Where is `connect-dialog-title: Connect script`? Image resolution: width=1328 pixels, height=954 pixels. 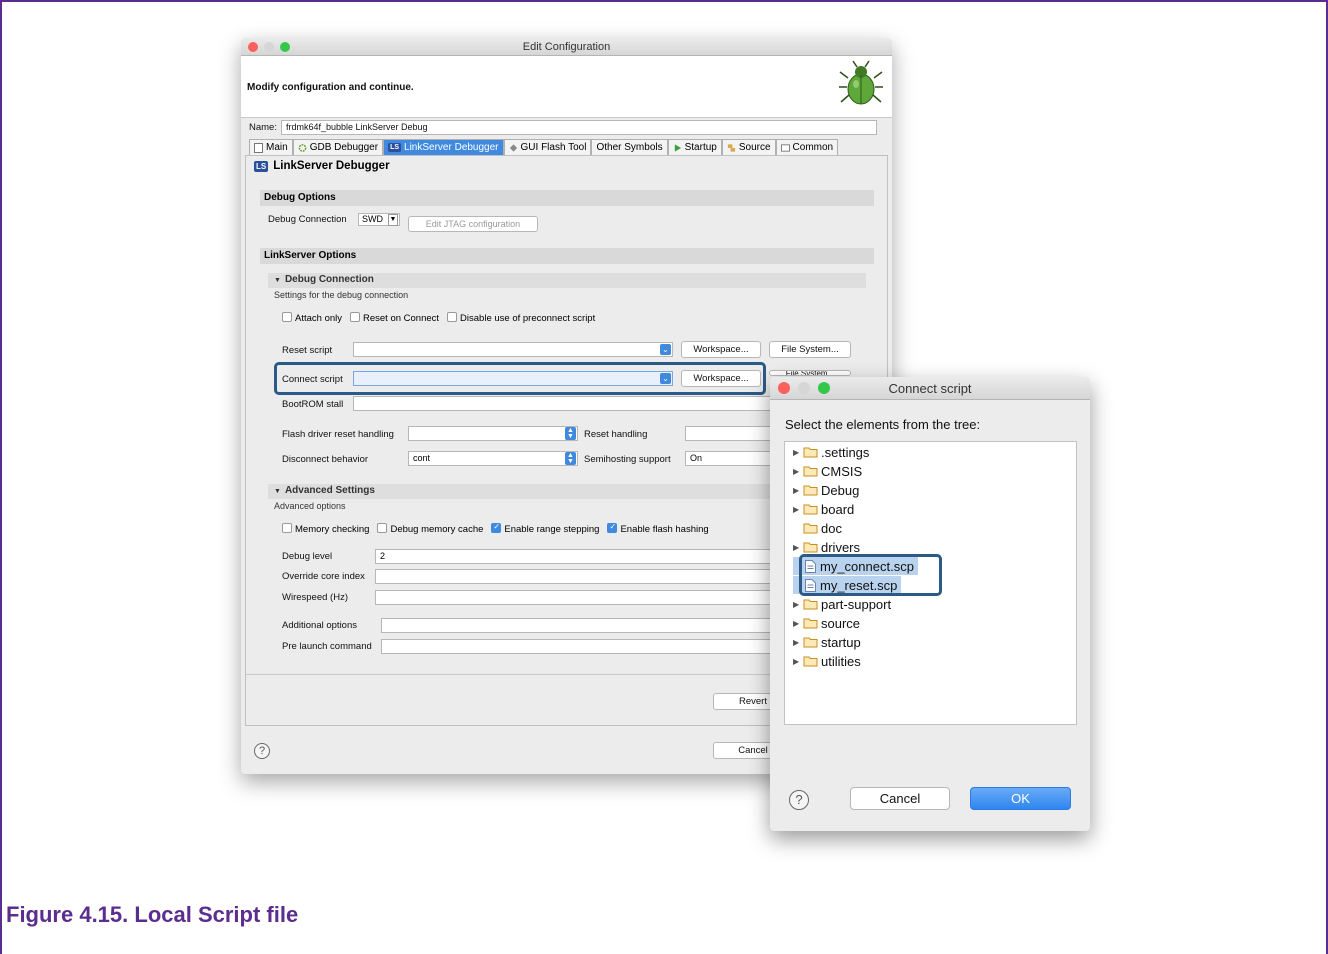 connect-dialog-title: Connect script is located at coordinates (930, 388).